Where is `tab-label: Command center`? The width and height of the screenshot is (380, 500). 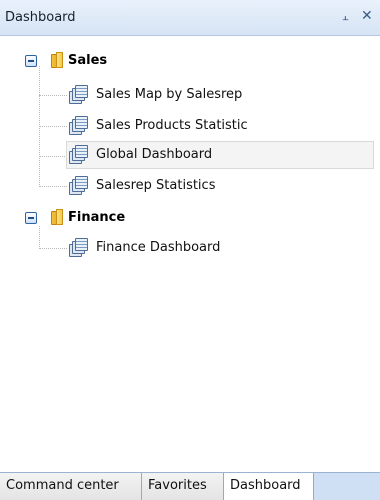 tab-label: Command center is located at coordinates (62, 485).